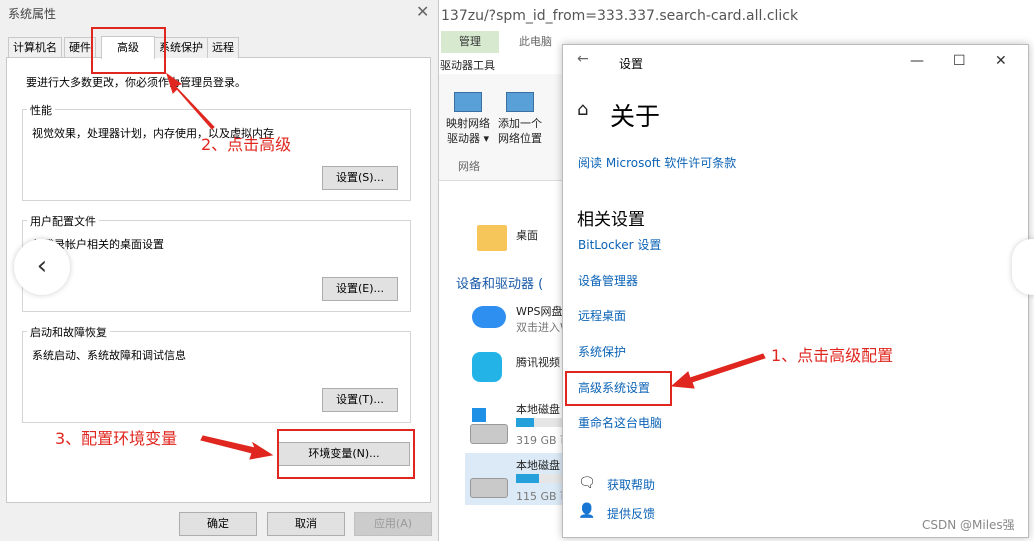 The height and width of the screenshot is (541, 1034). I want to click on carousel-next-button, so click(1023, 267).